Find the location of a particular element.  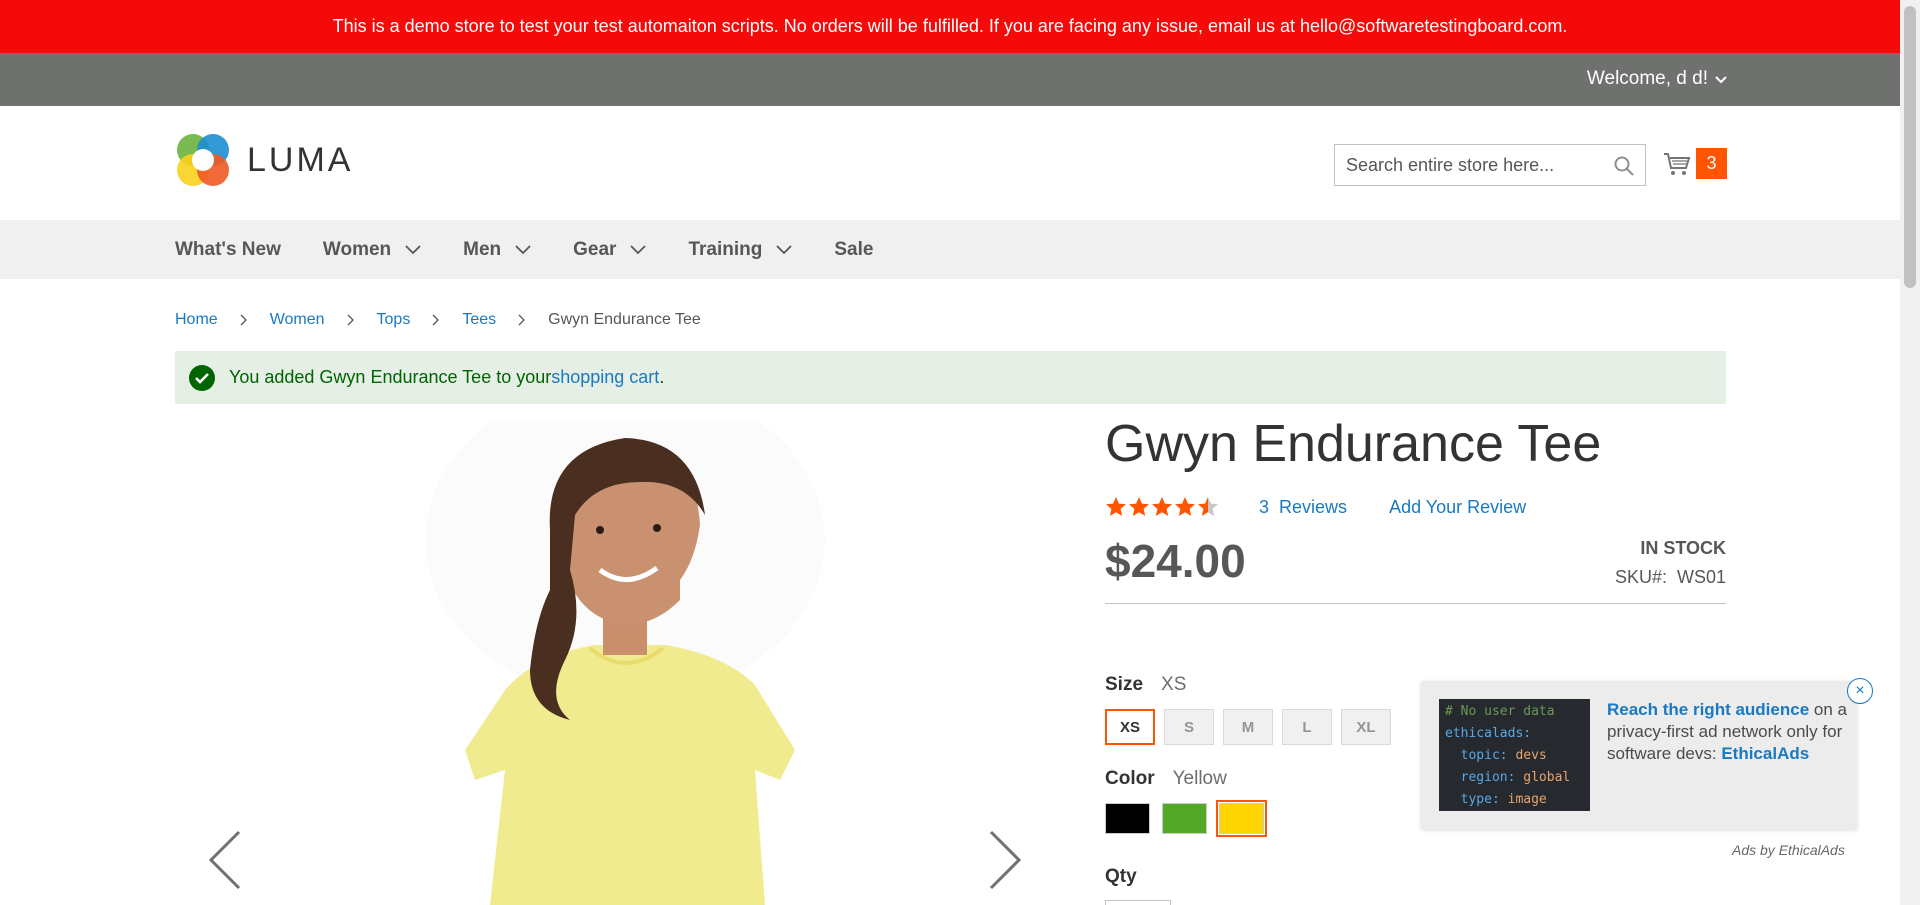

rating-row: 3 Reviews Add Your Review is located at coordinates (1315, 507).